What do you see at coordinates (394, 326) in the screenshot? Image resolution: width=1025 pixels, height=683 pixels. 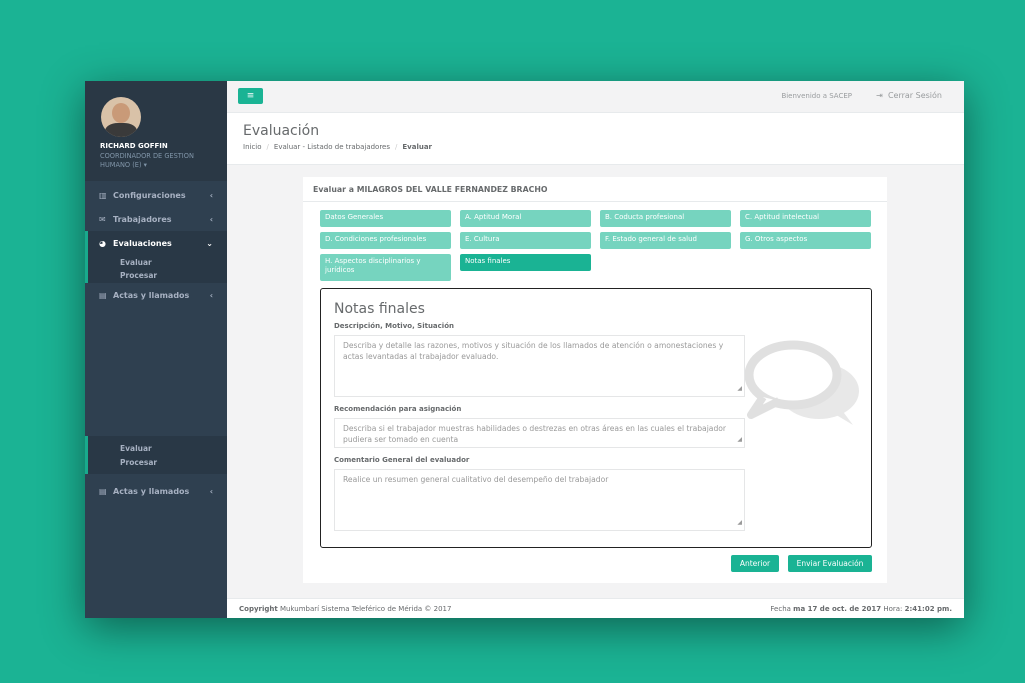 I see `label-descripcion: Descripción, Motivo, Situación` at bounding box center [394, 326].